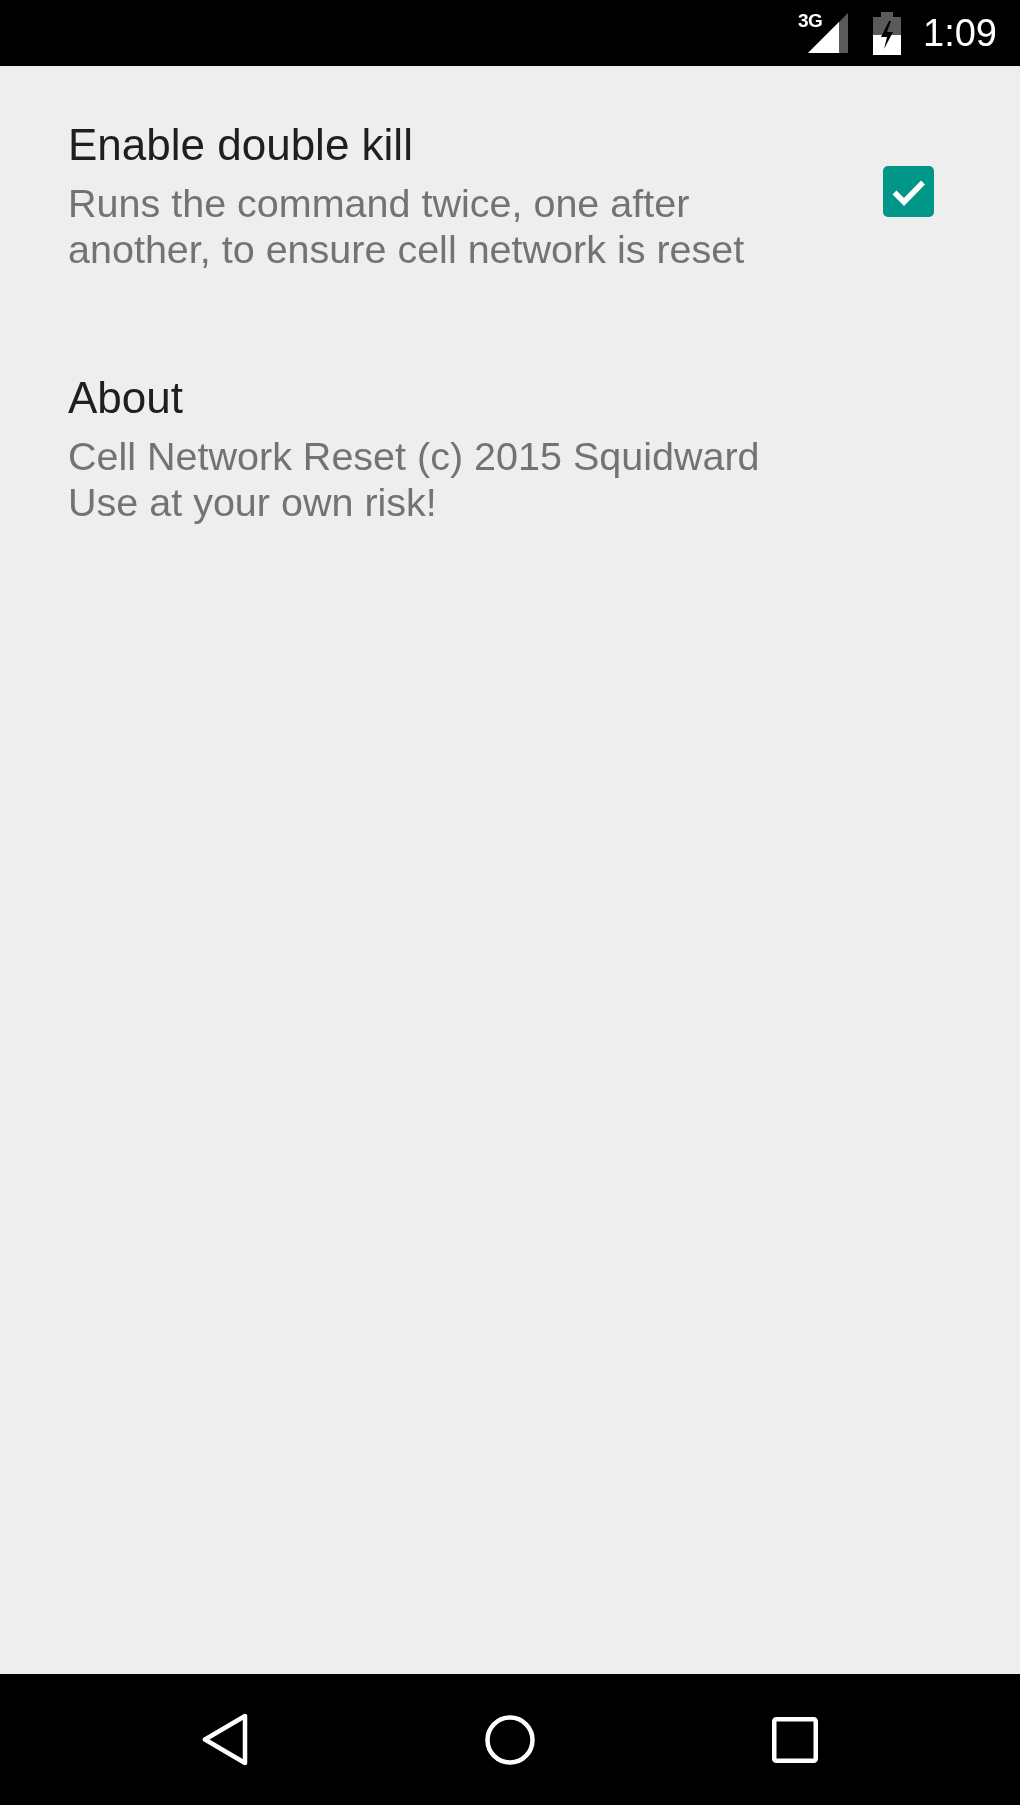 Image resolution: width=1020 pixels, height=1805 pixels. Describe the element at coordinates (225, 1739) in the screenshot. I see `back-icon` at that location.